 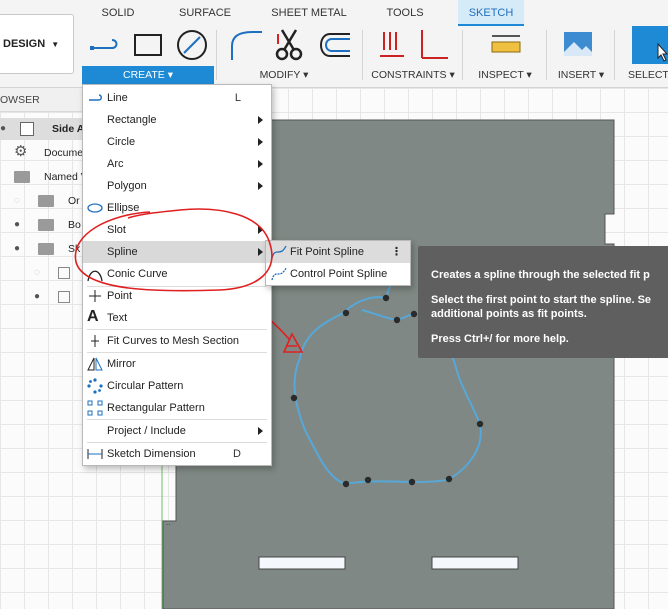 I want to click on menu-item-label: Fit Curves to Mesh Section, so click(x=173, y=341).